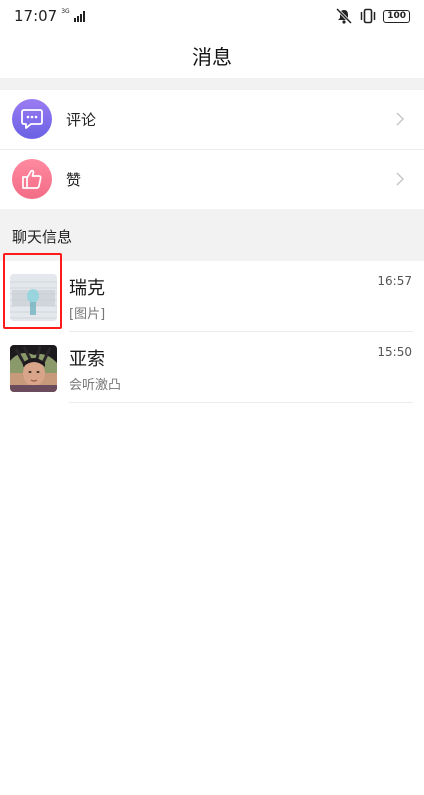 This screenshot has height=795, width=424. I want to click on chat-item-rick: 瑞克 [图片] 16:57, so click(212, 296).